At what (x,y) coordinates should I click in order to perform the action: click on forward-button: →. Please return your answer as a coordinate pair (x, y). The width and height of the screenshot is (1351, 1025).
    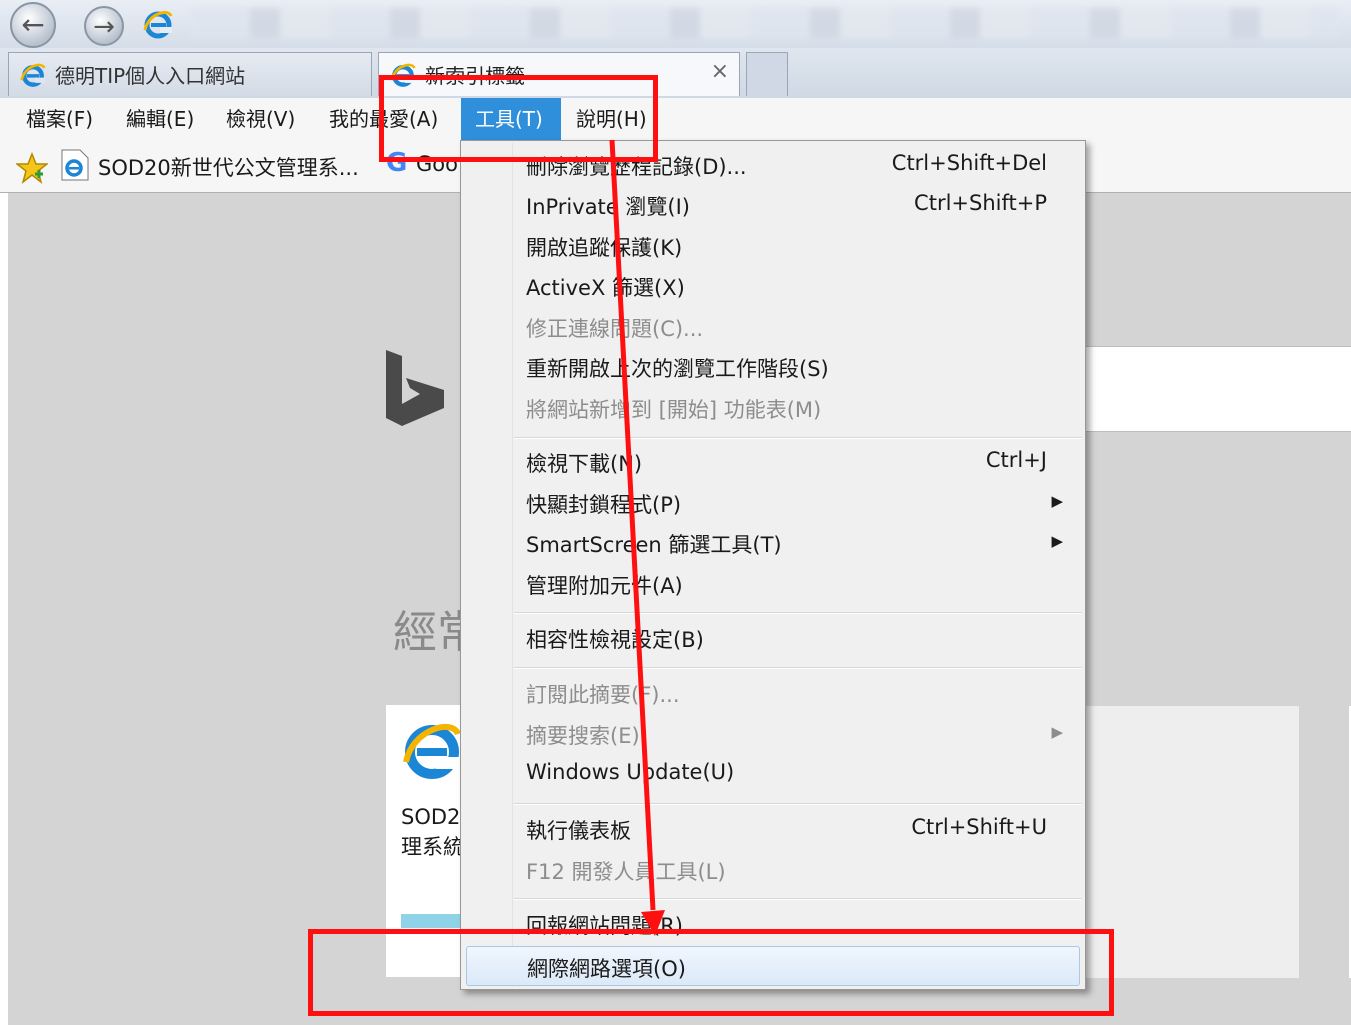
    Looking at the image, I should click on (104, 26).